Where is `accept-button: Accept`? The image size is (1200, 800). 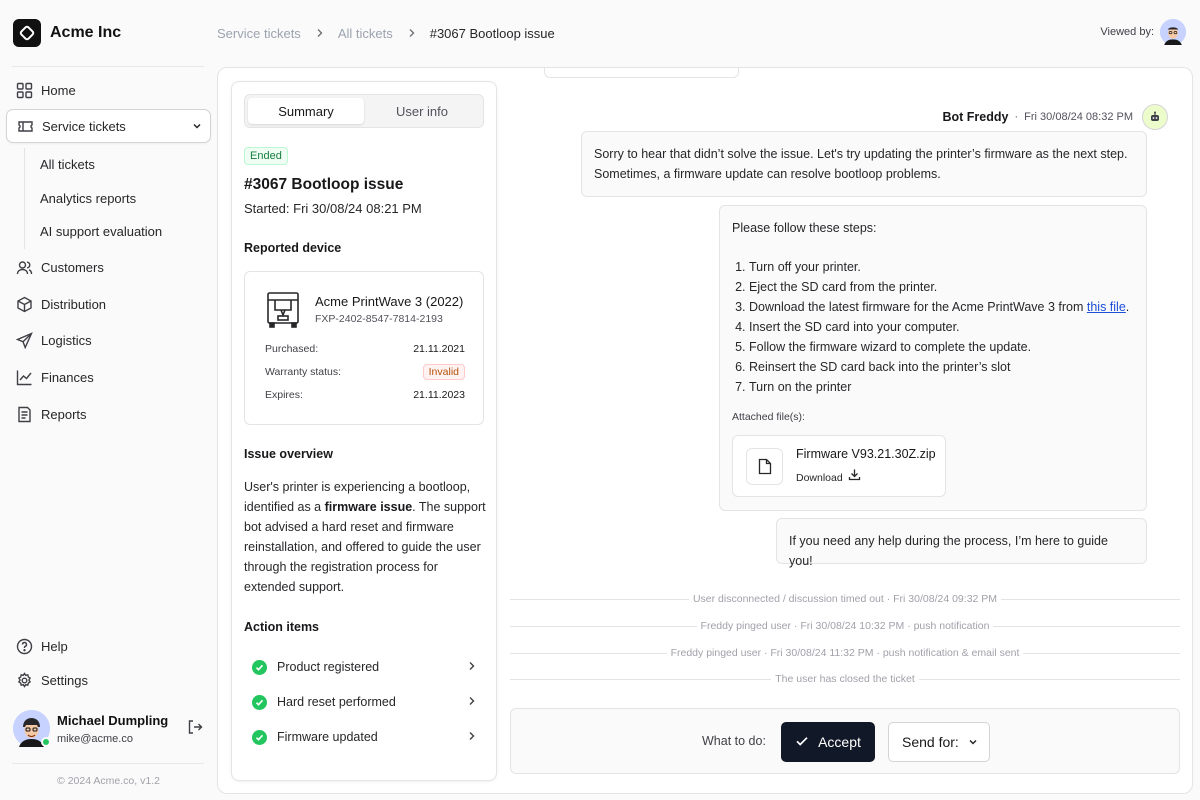 accept-button: Accept is located at coordinates (828, 742).